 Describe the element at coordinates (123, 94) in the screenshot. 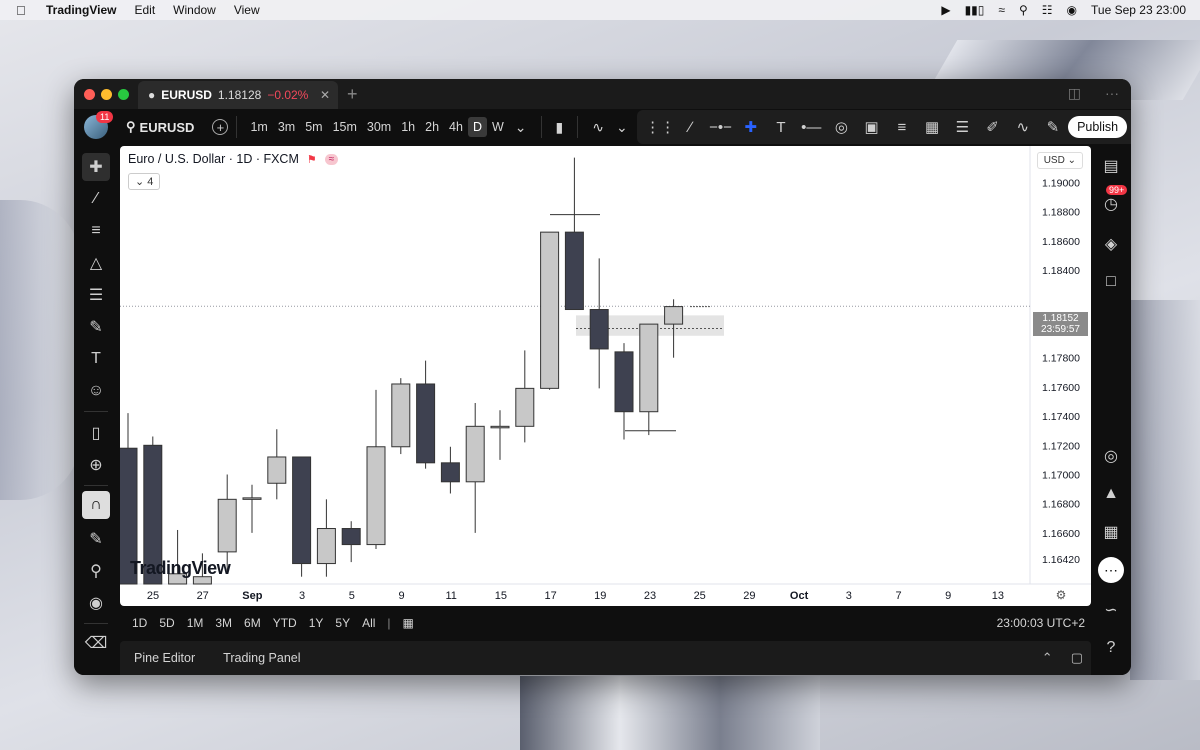

I see `zoom-window-button` at that location.